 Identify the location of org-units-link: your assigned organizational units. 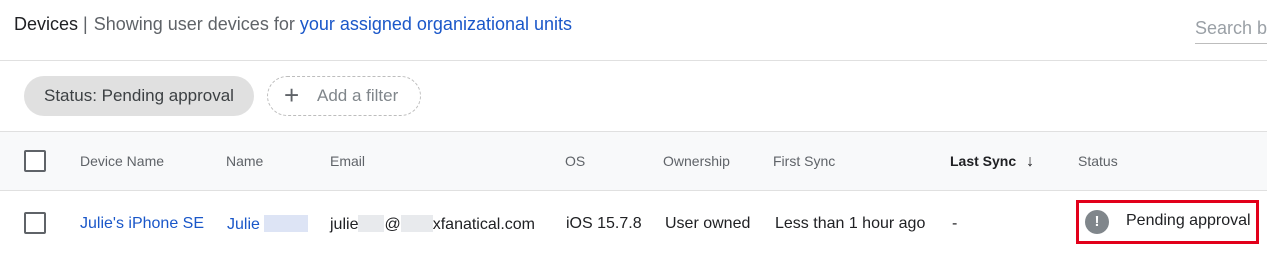
(436, 24).